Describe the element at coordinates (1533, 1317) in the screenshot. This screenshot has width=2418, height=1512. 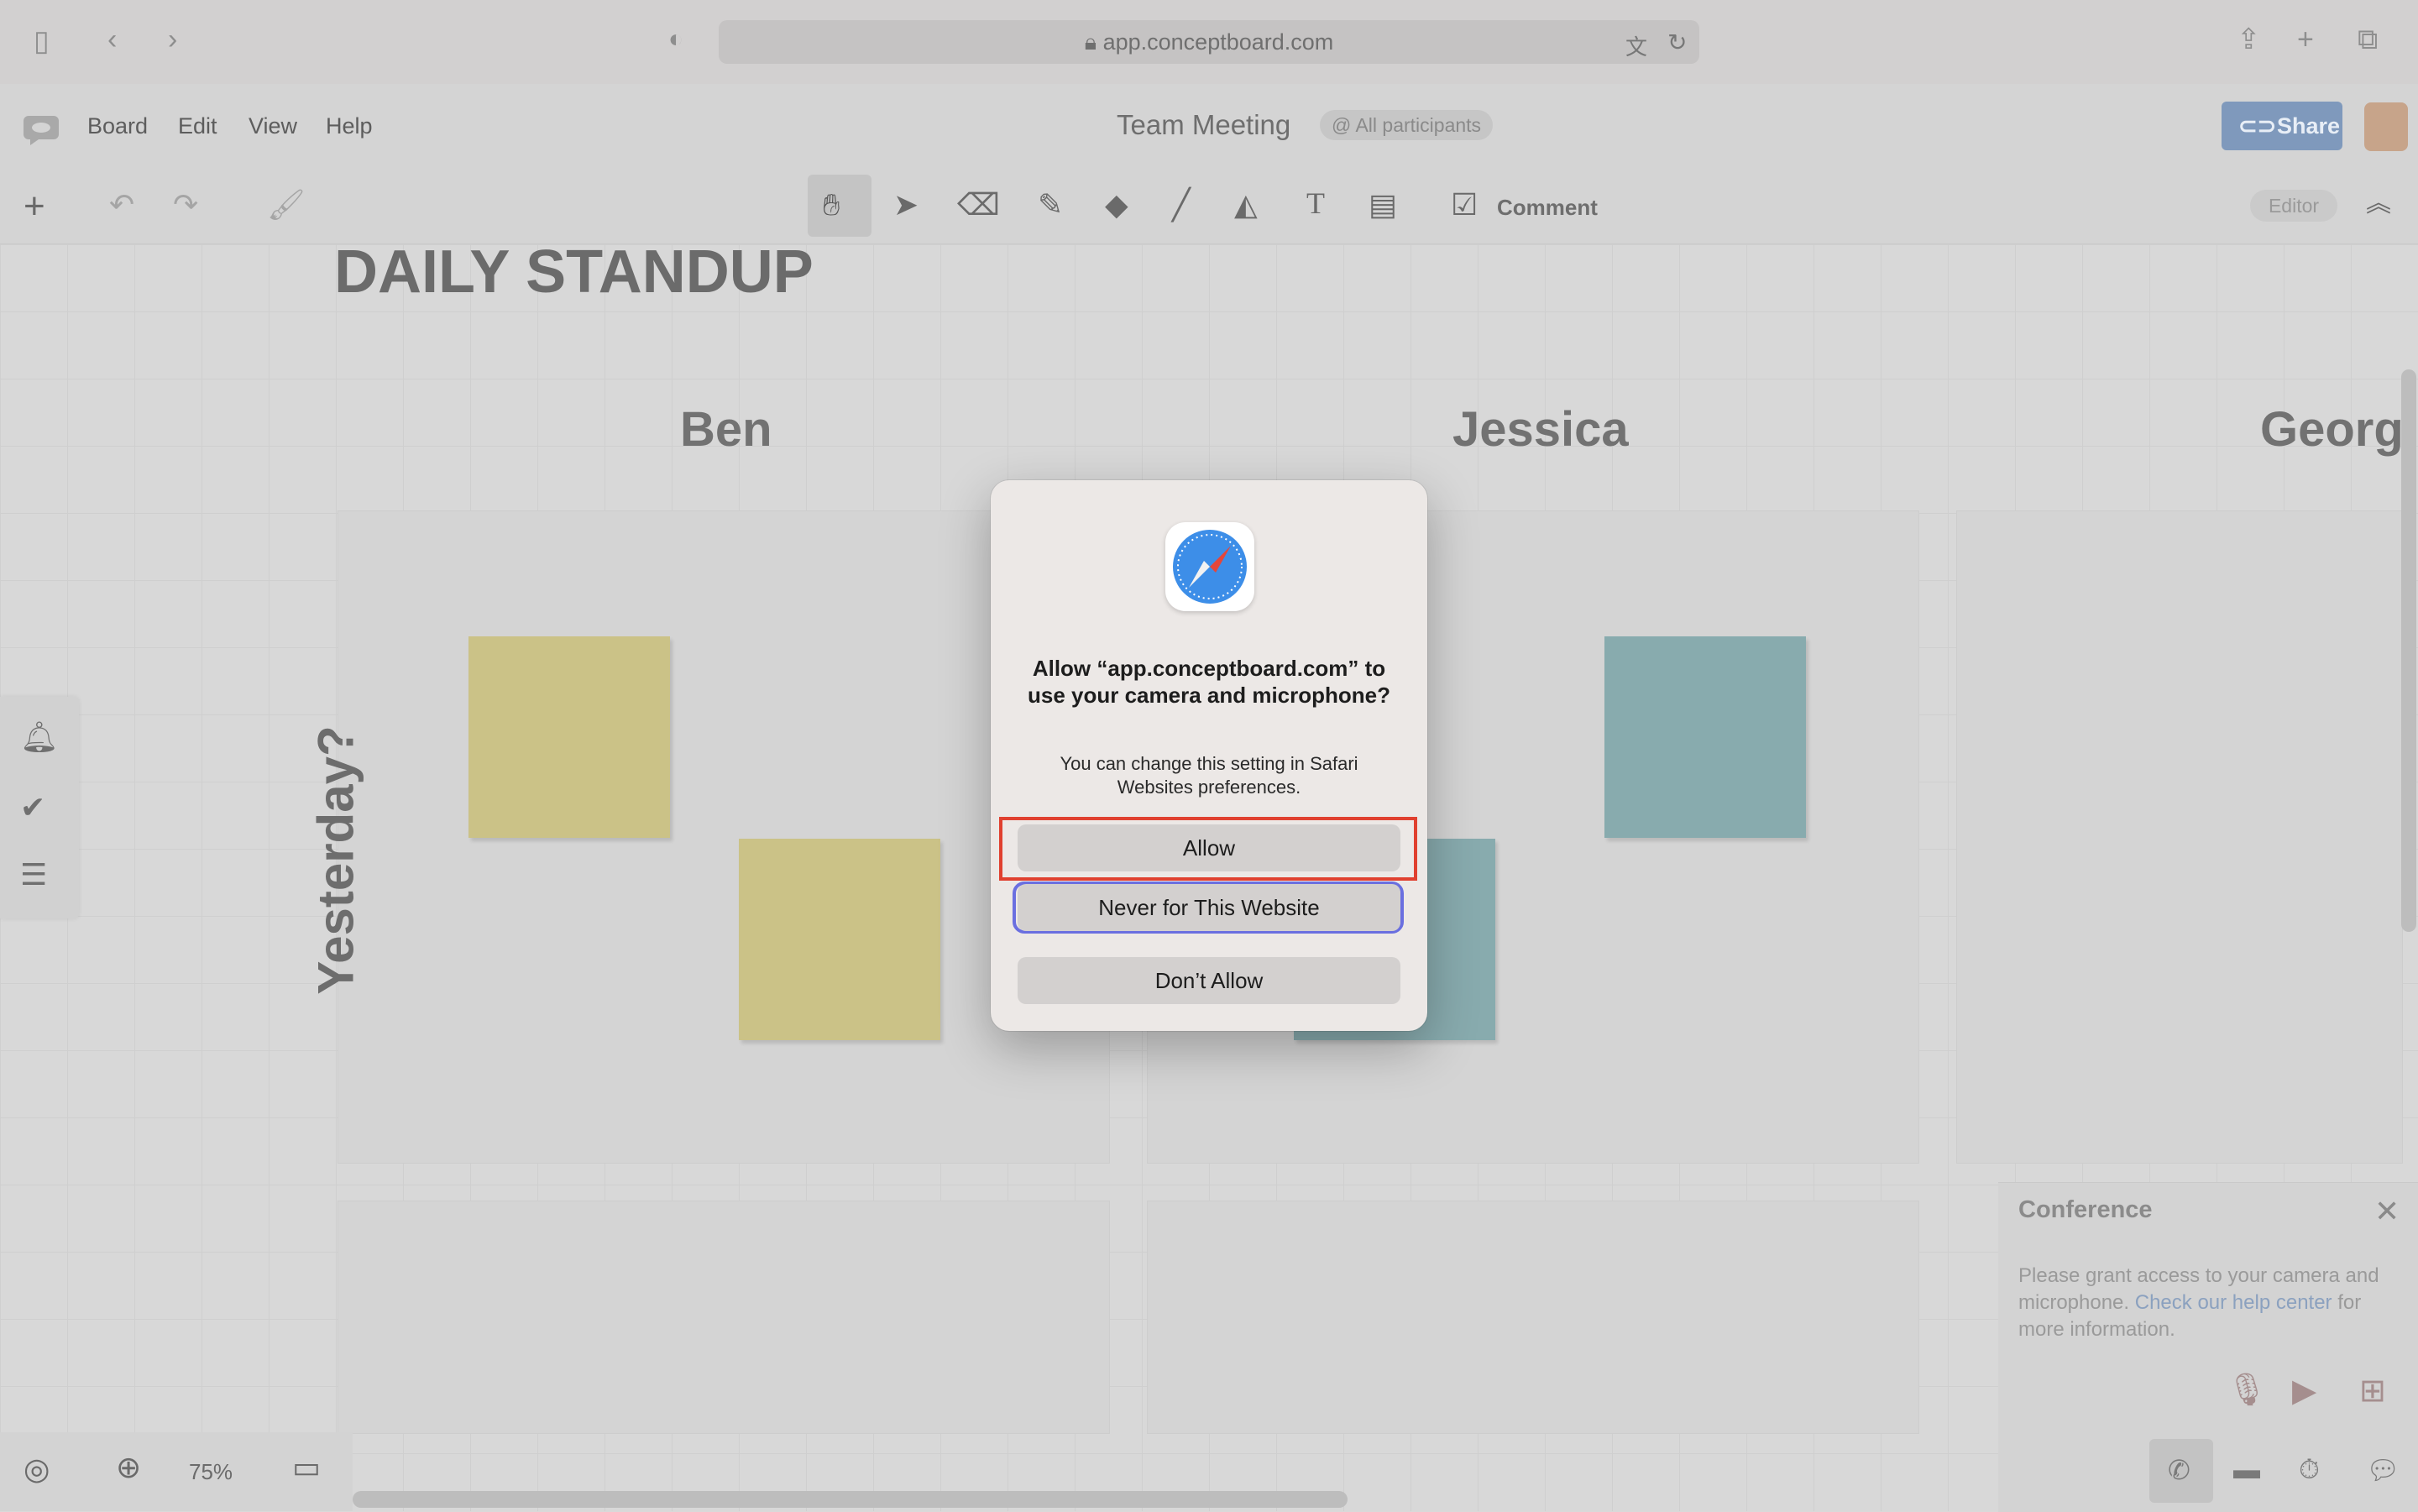
I see `lane-jessica-today` at that location.